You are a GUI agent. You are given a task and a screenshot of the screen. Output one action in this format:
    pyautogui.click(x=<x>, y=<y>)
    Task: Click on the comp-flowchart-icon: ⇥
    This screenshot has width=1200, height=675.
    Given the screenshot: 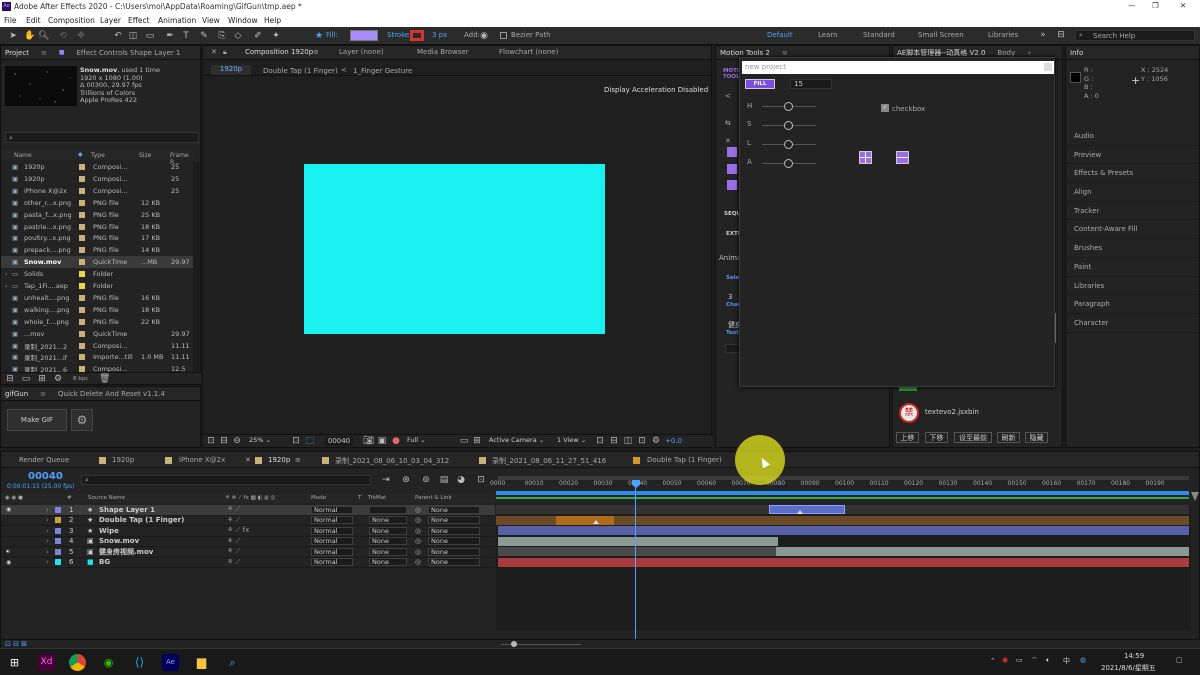 What is the action you would take?
    pyautogui.click(x=386, y=480)
    